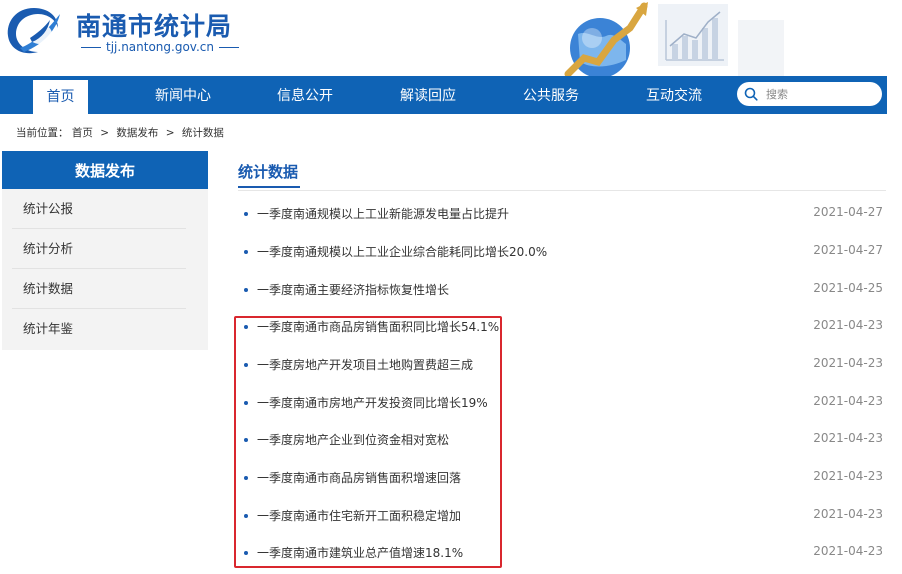 This screenshot has width=902, height=574. What do you see at coordinates (365, 364) in the screenshot?
I see `article-link: 一季度房地产开发项目土地购置费超三成` at bounding box center [365, 364].